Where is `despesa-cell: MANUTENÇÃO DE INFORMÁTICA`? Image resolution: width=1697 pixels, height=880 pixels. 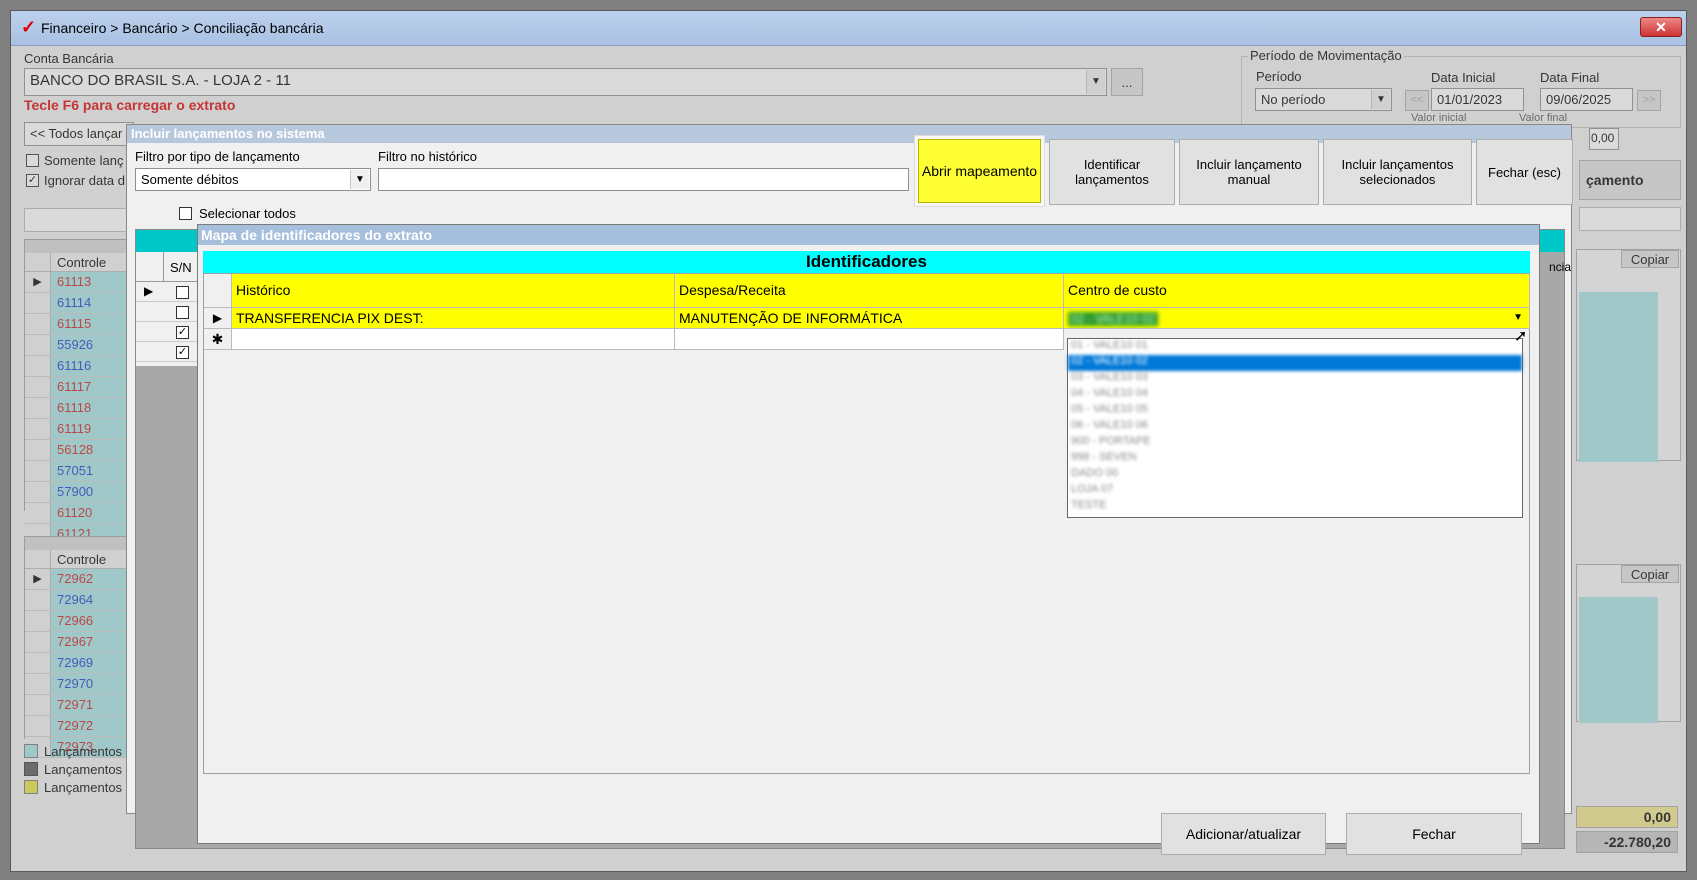
despesa-cell: MANUTENÇÃO DE INFORMÁTICA is located at coordinates (869, 318).